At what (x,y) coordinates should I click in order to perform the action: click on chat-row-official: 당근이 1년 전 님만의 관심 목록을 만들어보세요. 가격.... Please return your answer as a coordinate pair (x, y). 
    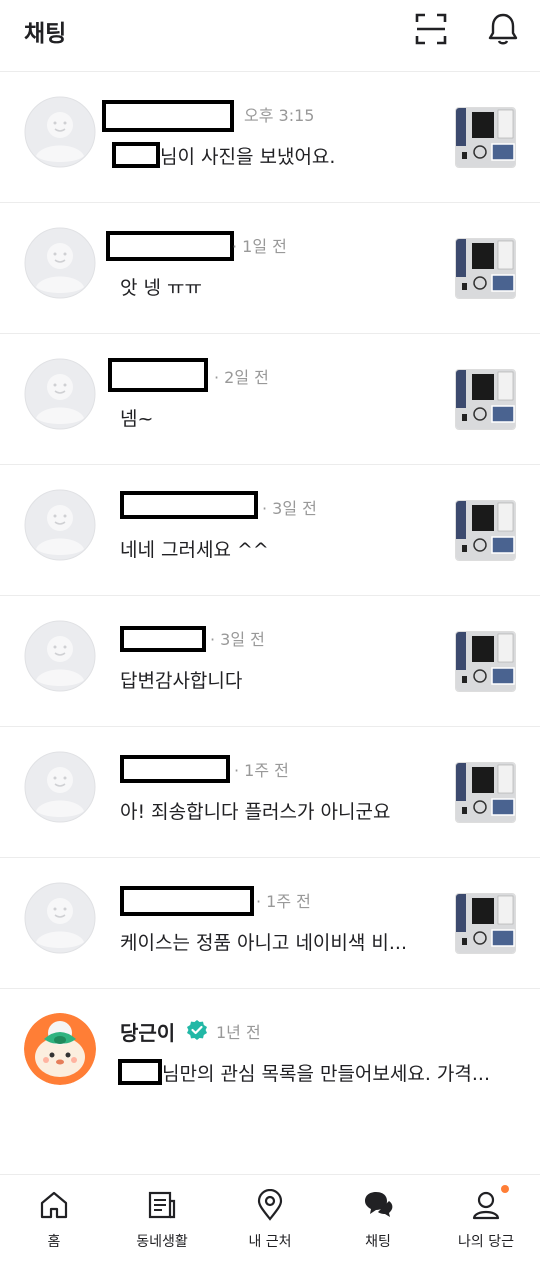
    Looking at the image, I should click on (270, 1054).